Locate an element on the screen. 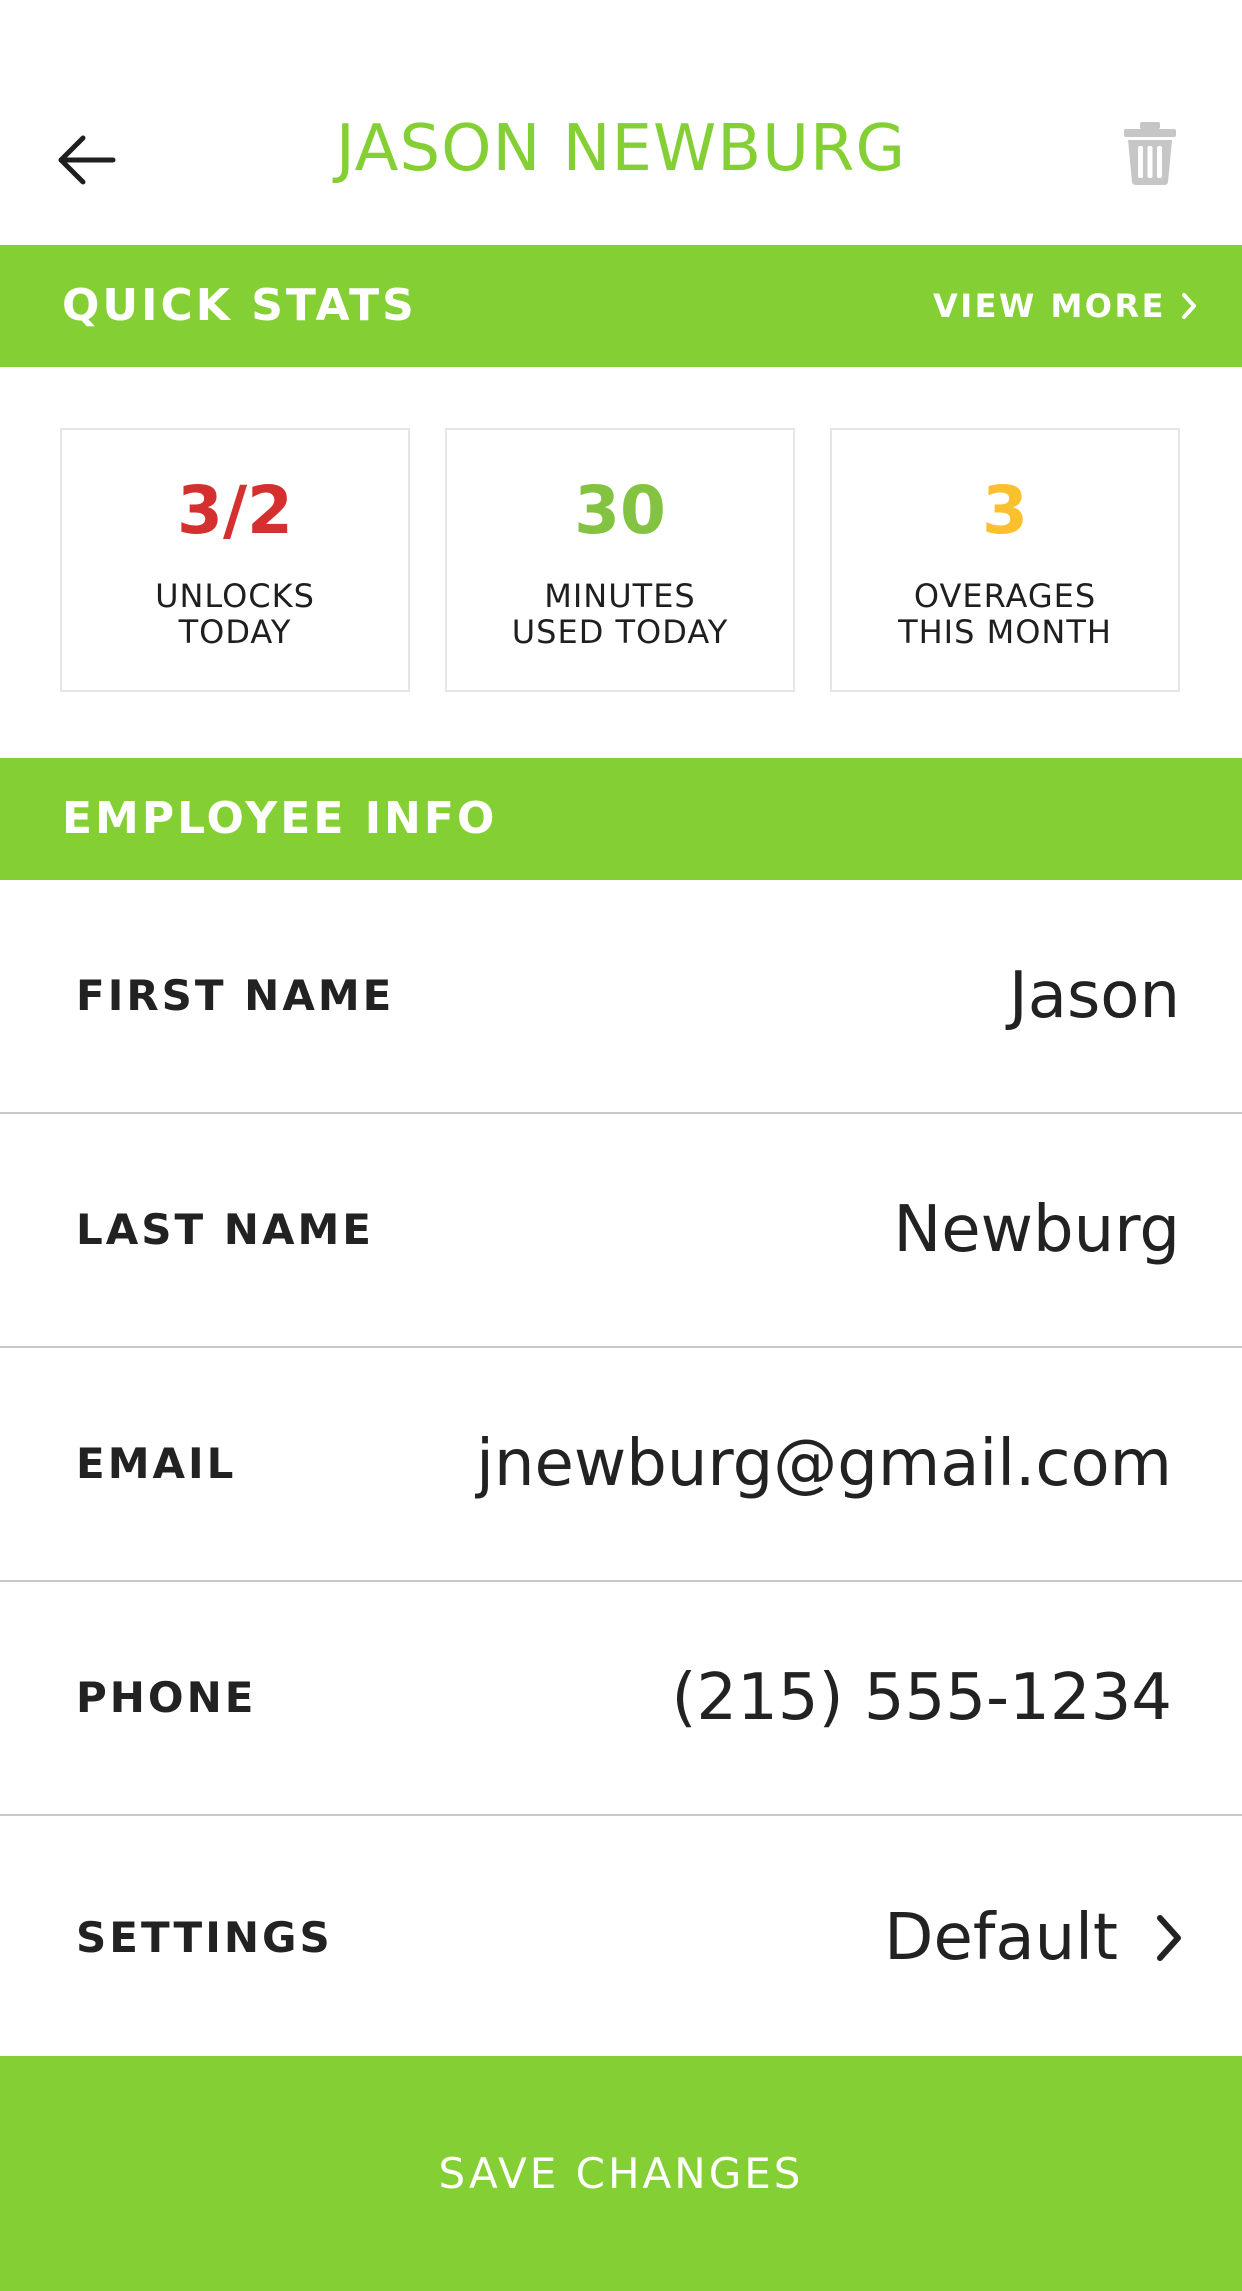  phone-row: PHONE (215) 555-1234 is located at coordinates (621, 1699).